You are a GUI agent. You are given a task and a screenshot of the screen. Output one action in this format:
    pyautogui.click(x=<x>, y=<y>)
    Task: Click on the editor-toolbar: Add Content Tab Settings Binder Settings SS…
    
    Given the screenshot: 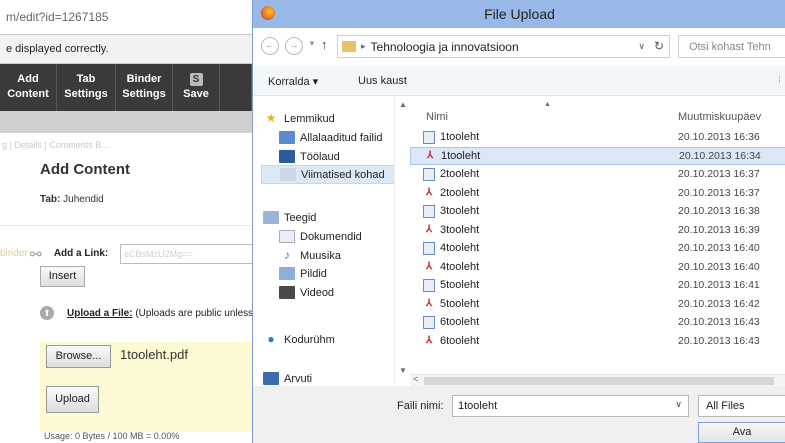 What is the action you would take?
    pyautogui.click(x=126, y=87)
    